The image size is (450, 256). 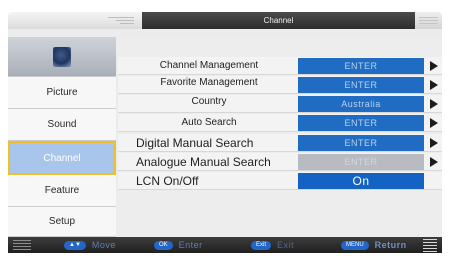 I want to click on hint-move: ▲▼ Move, so click(x=90, y=245).